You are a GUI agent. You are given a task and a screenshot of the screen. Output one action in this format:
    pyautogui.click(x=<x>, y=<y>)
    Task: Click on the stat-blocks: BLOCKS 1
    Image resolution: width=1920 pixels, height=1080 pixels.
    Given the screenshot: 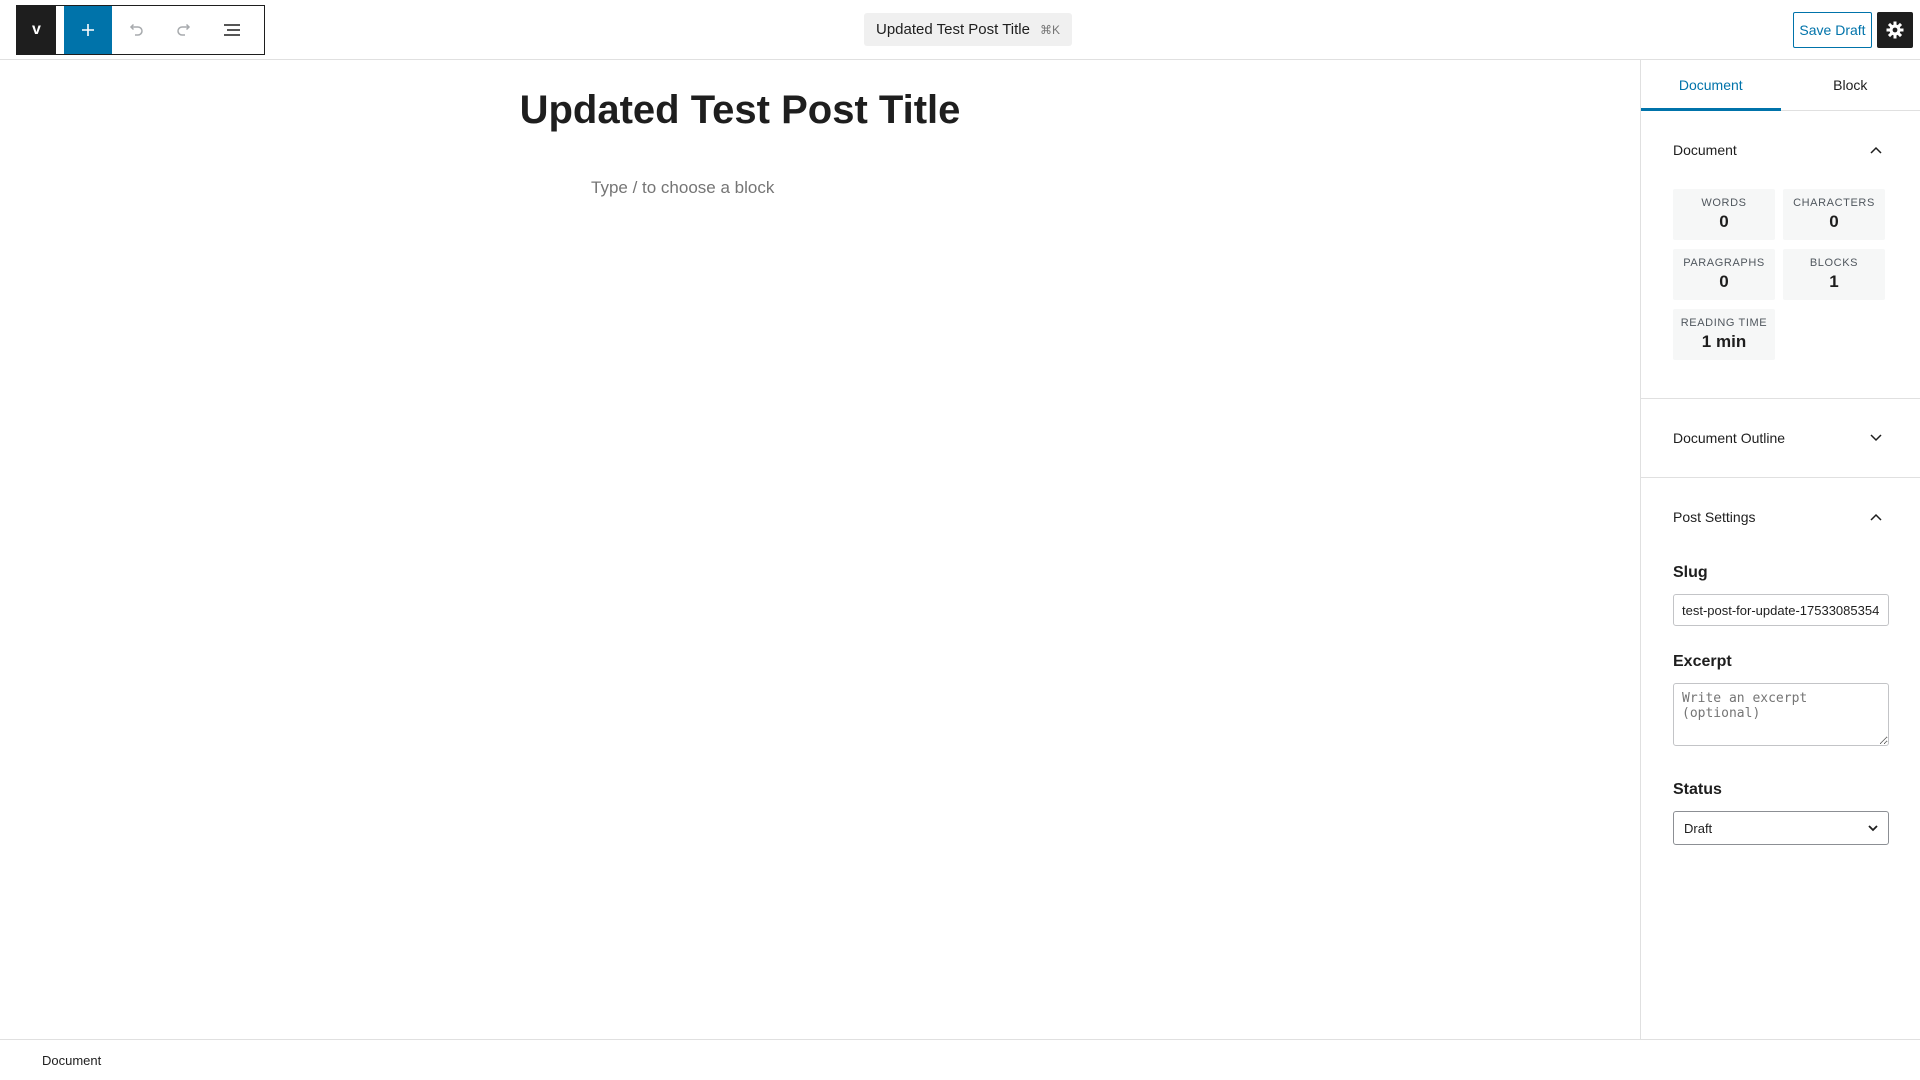 What is the action you would take?
    pyautogui.click(x=1834, y=274)
    